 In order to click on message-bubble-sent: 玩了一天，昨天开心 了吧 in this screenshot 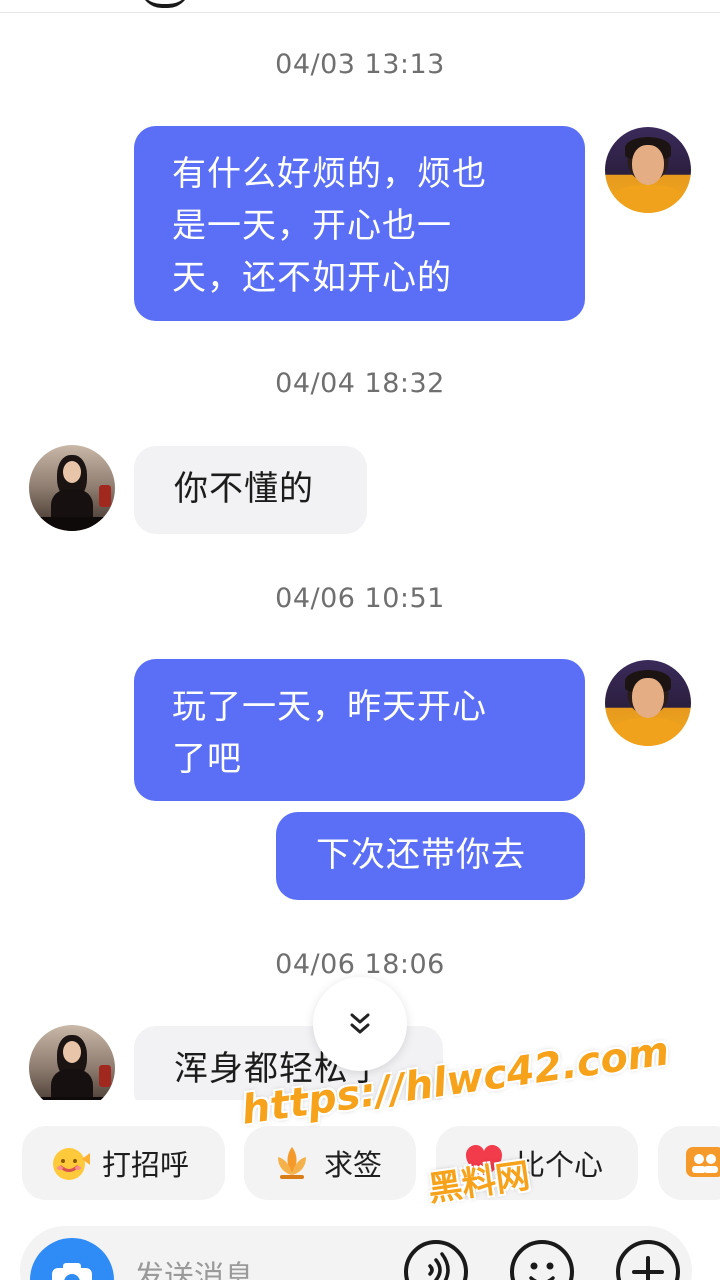, I will do `click(359, 730)`.